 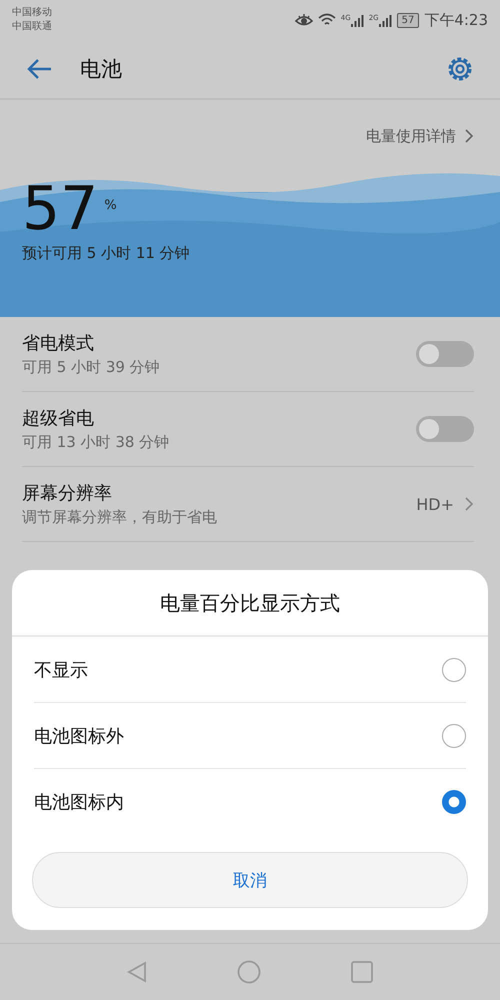 What do you see at coordinates (60, 209) in the screenshot?
I see `battery-percent: 57` at bounding box center [60, 209].